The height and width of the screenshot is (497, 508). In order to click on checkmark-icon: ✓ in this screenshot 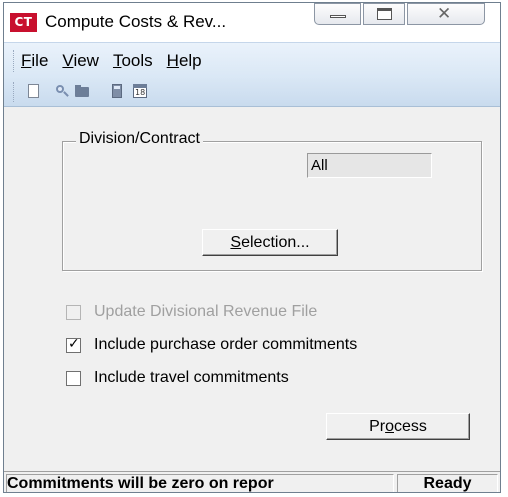, I will do `click(74, 343)`.